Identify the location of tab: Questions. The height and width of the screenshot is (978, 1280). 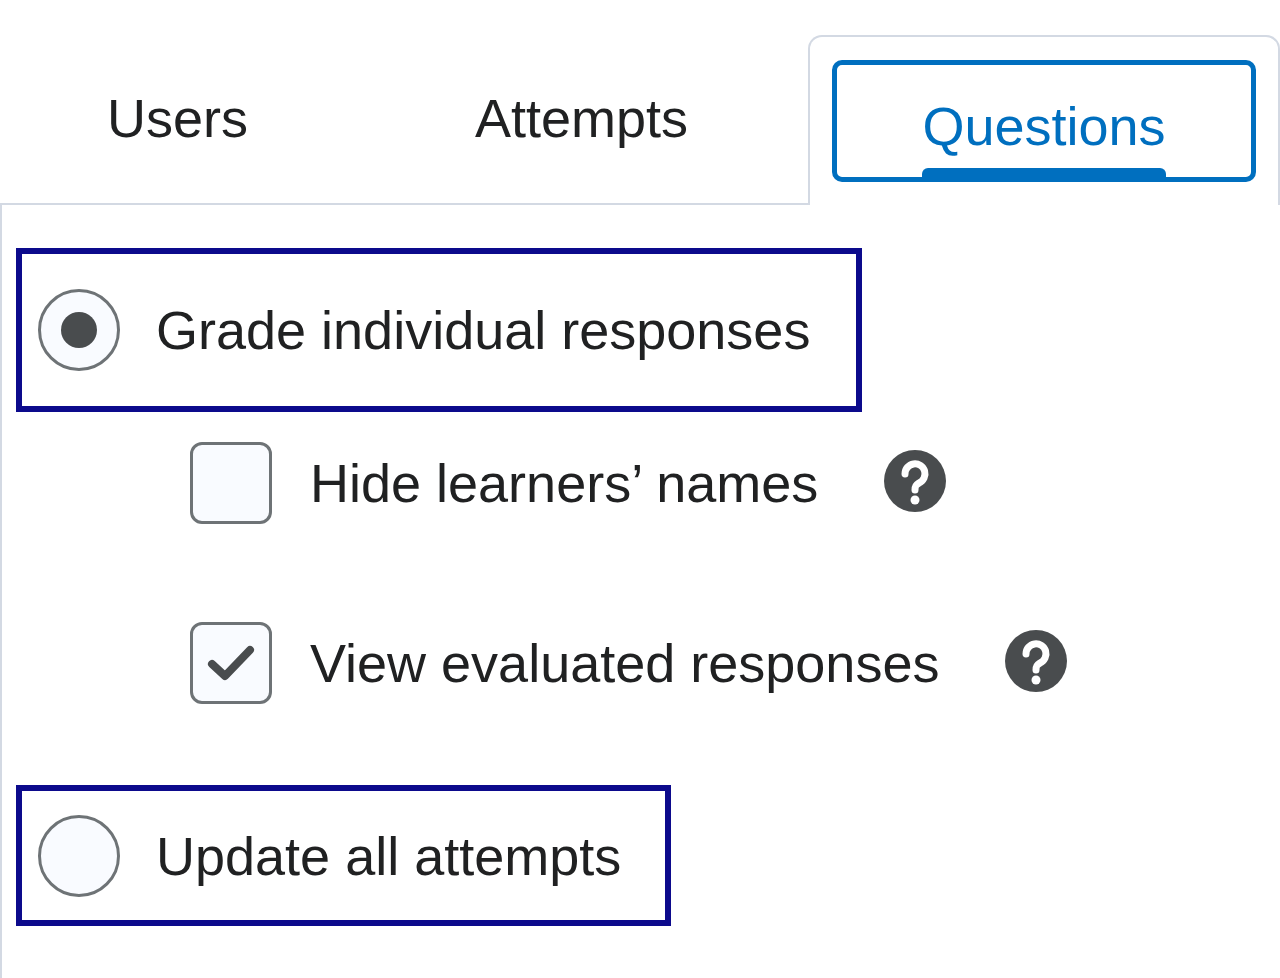
(1044, 120).